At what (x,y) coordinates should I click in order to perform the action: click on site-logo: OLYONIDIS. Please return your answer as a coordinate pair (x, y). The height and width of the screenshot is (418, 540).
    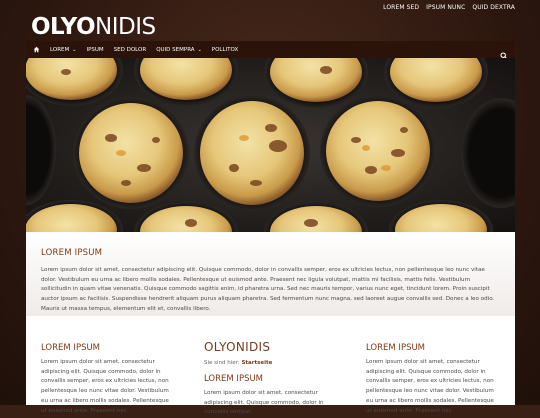
    Looking at the image, I should click on (93, 27).